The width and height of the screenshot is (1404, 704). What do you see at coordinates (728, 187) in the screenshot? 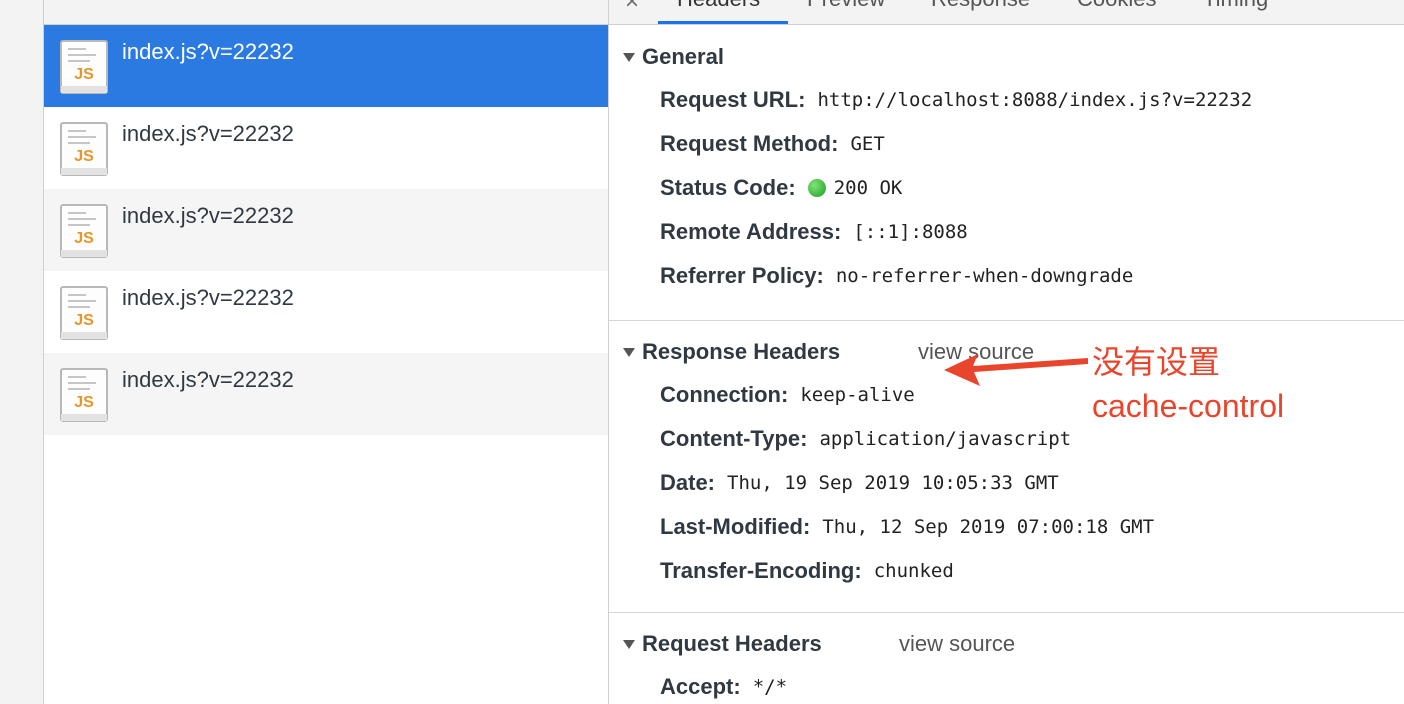
I see `header-key: Status Code:` at bounding box center [728, 187].